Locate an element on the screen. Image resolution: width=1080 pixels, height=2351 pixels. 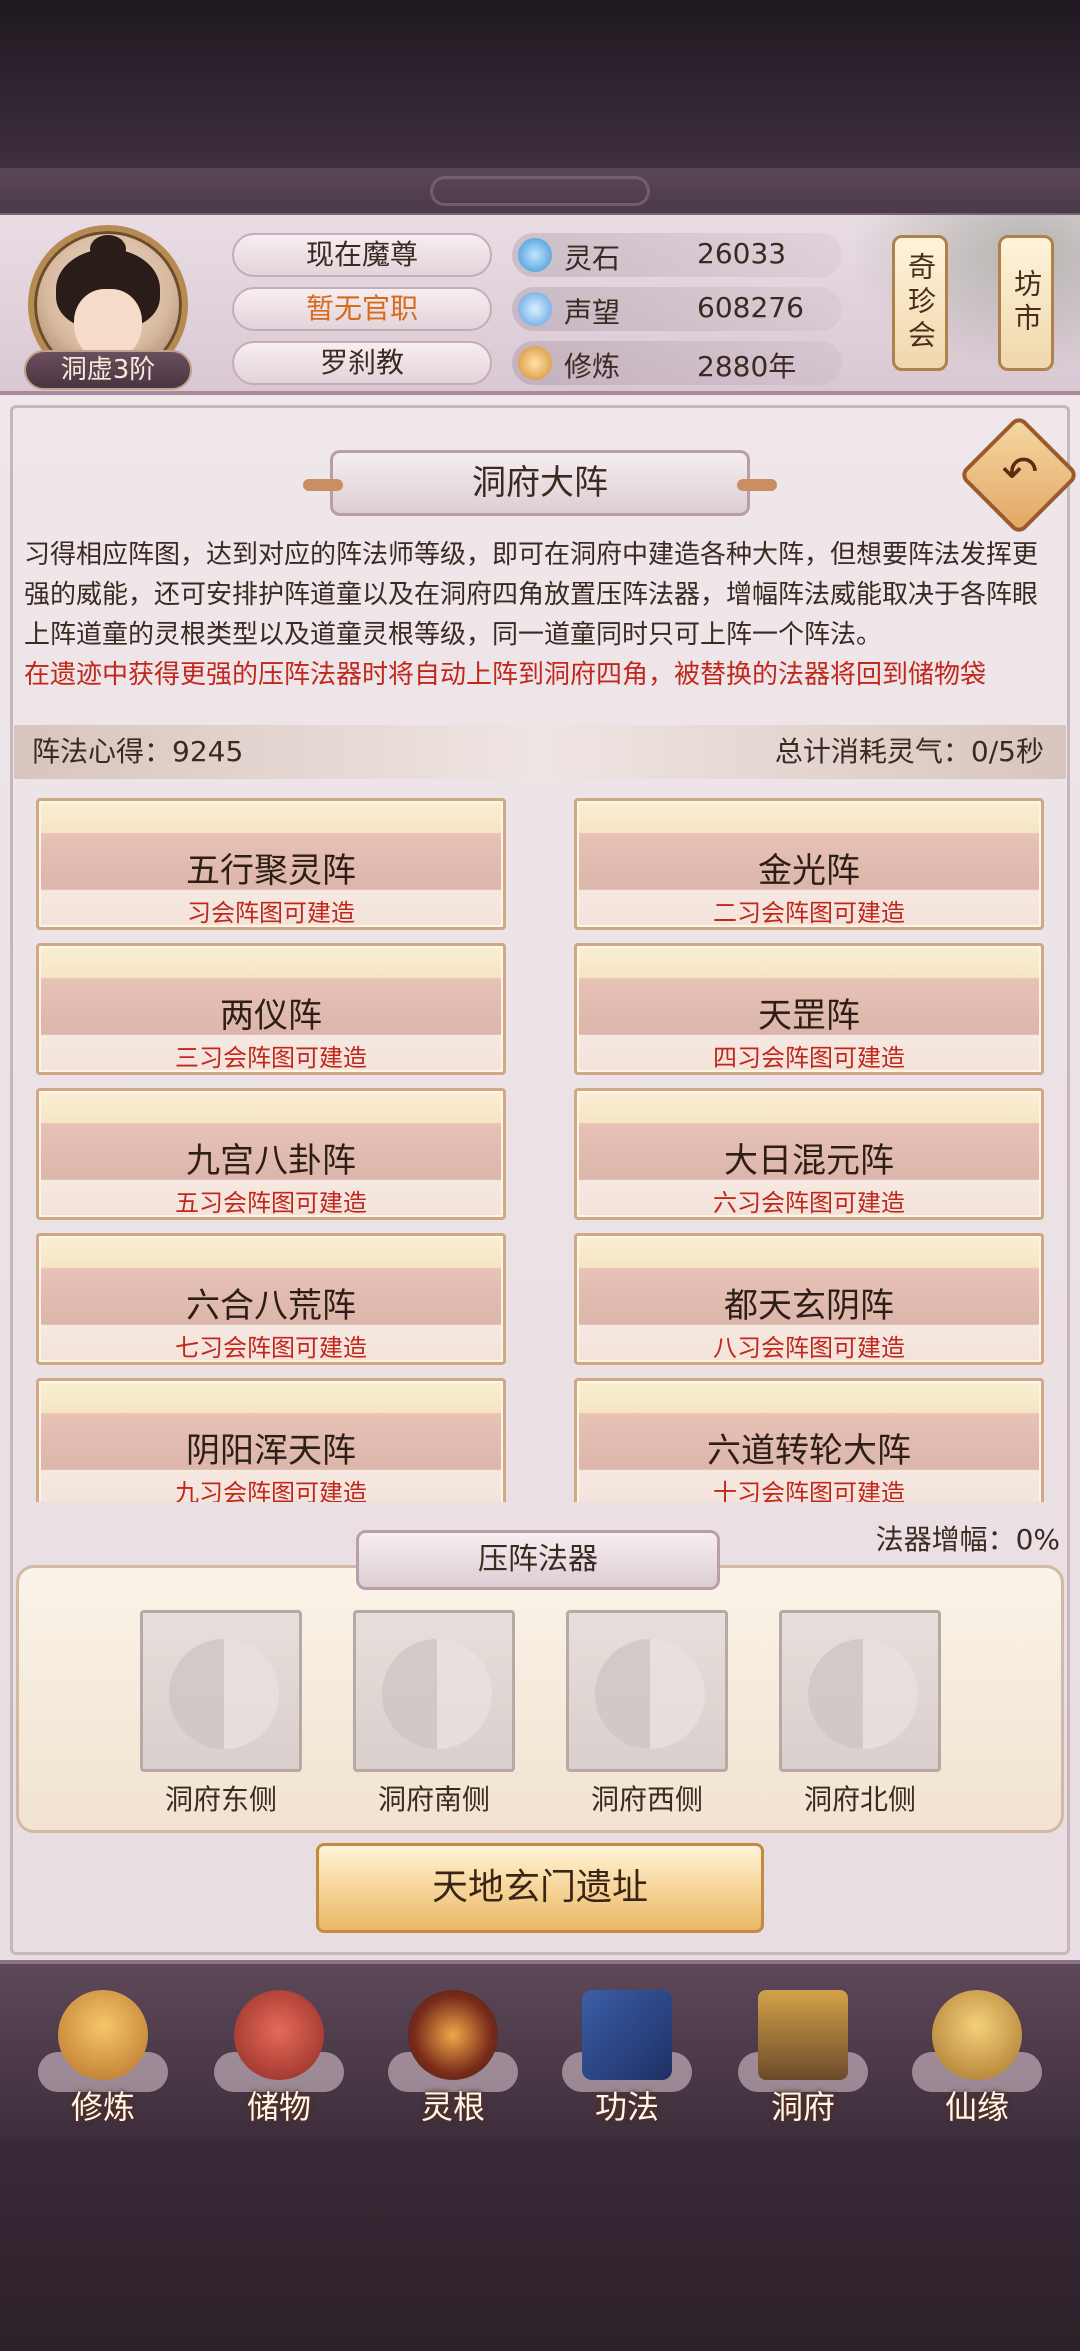
artifact-slot-west is located at coordinates (647, 1691).